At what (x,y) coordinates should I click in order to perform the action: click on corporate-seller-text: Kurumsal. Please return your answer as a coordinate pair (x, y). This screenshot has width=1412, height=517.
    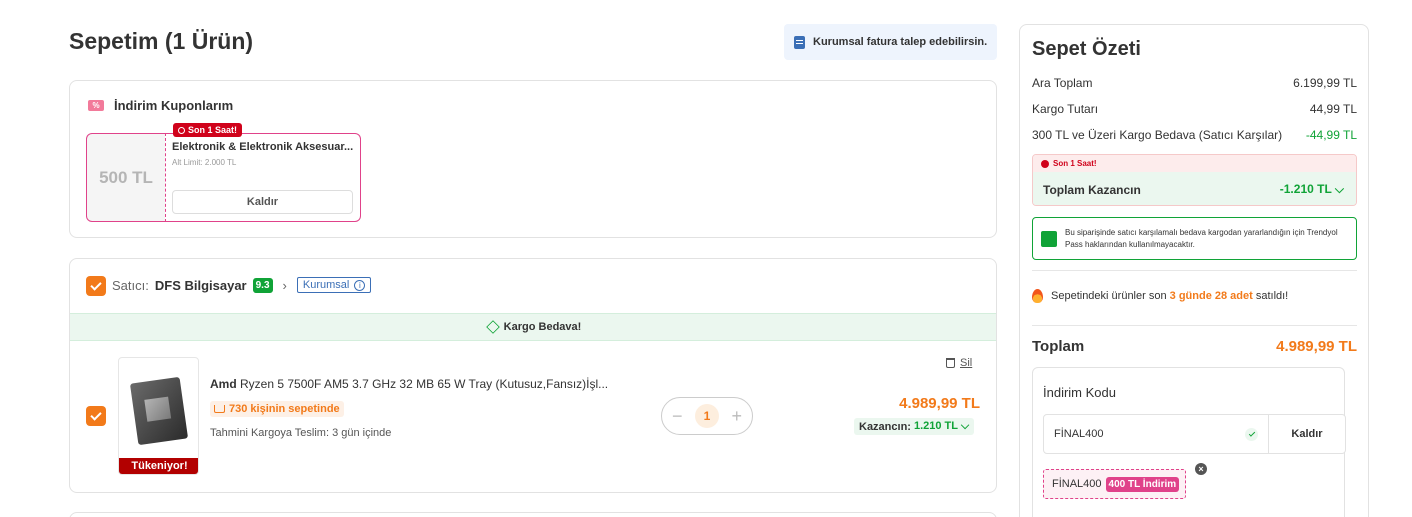
    Looking at the image, I should click on (326, 285).